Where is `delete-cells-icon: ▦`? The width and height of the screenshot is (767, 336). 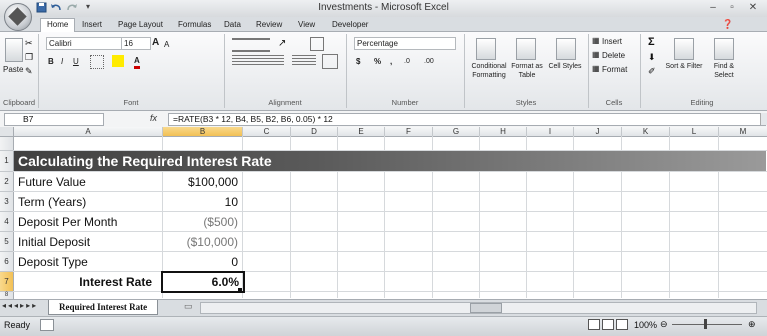 delete-cells-icon: ▦ is located at coordinates (596, 54).